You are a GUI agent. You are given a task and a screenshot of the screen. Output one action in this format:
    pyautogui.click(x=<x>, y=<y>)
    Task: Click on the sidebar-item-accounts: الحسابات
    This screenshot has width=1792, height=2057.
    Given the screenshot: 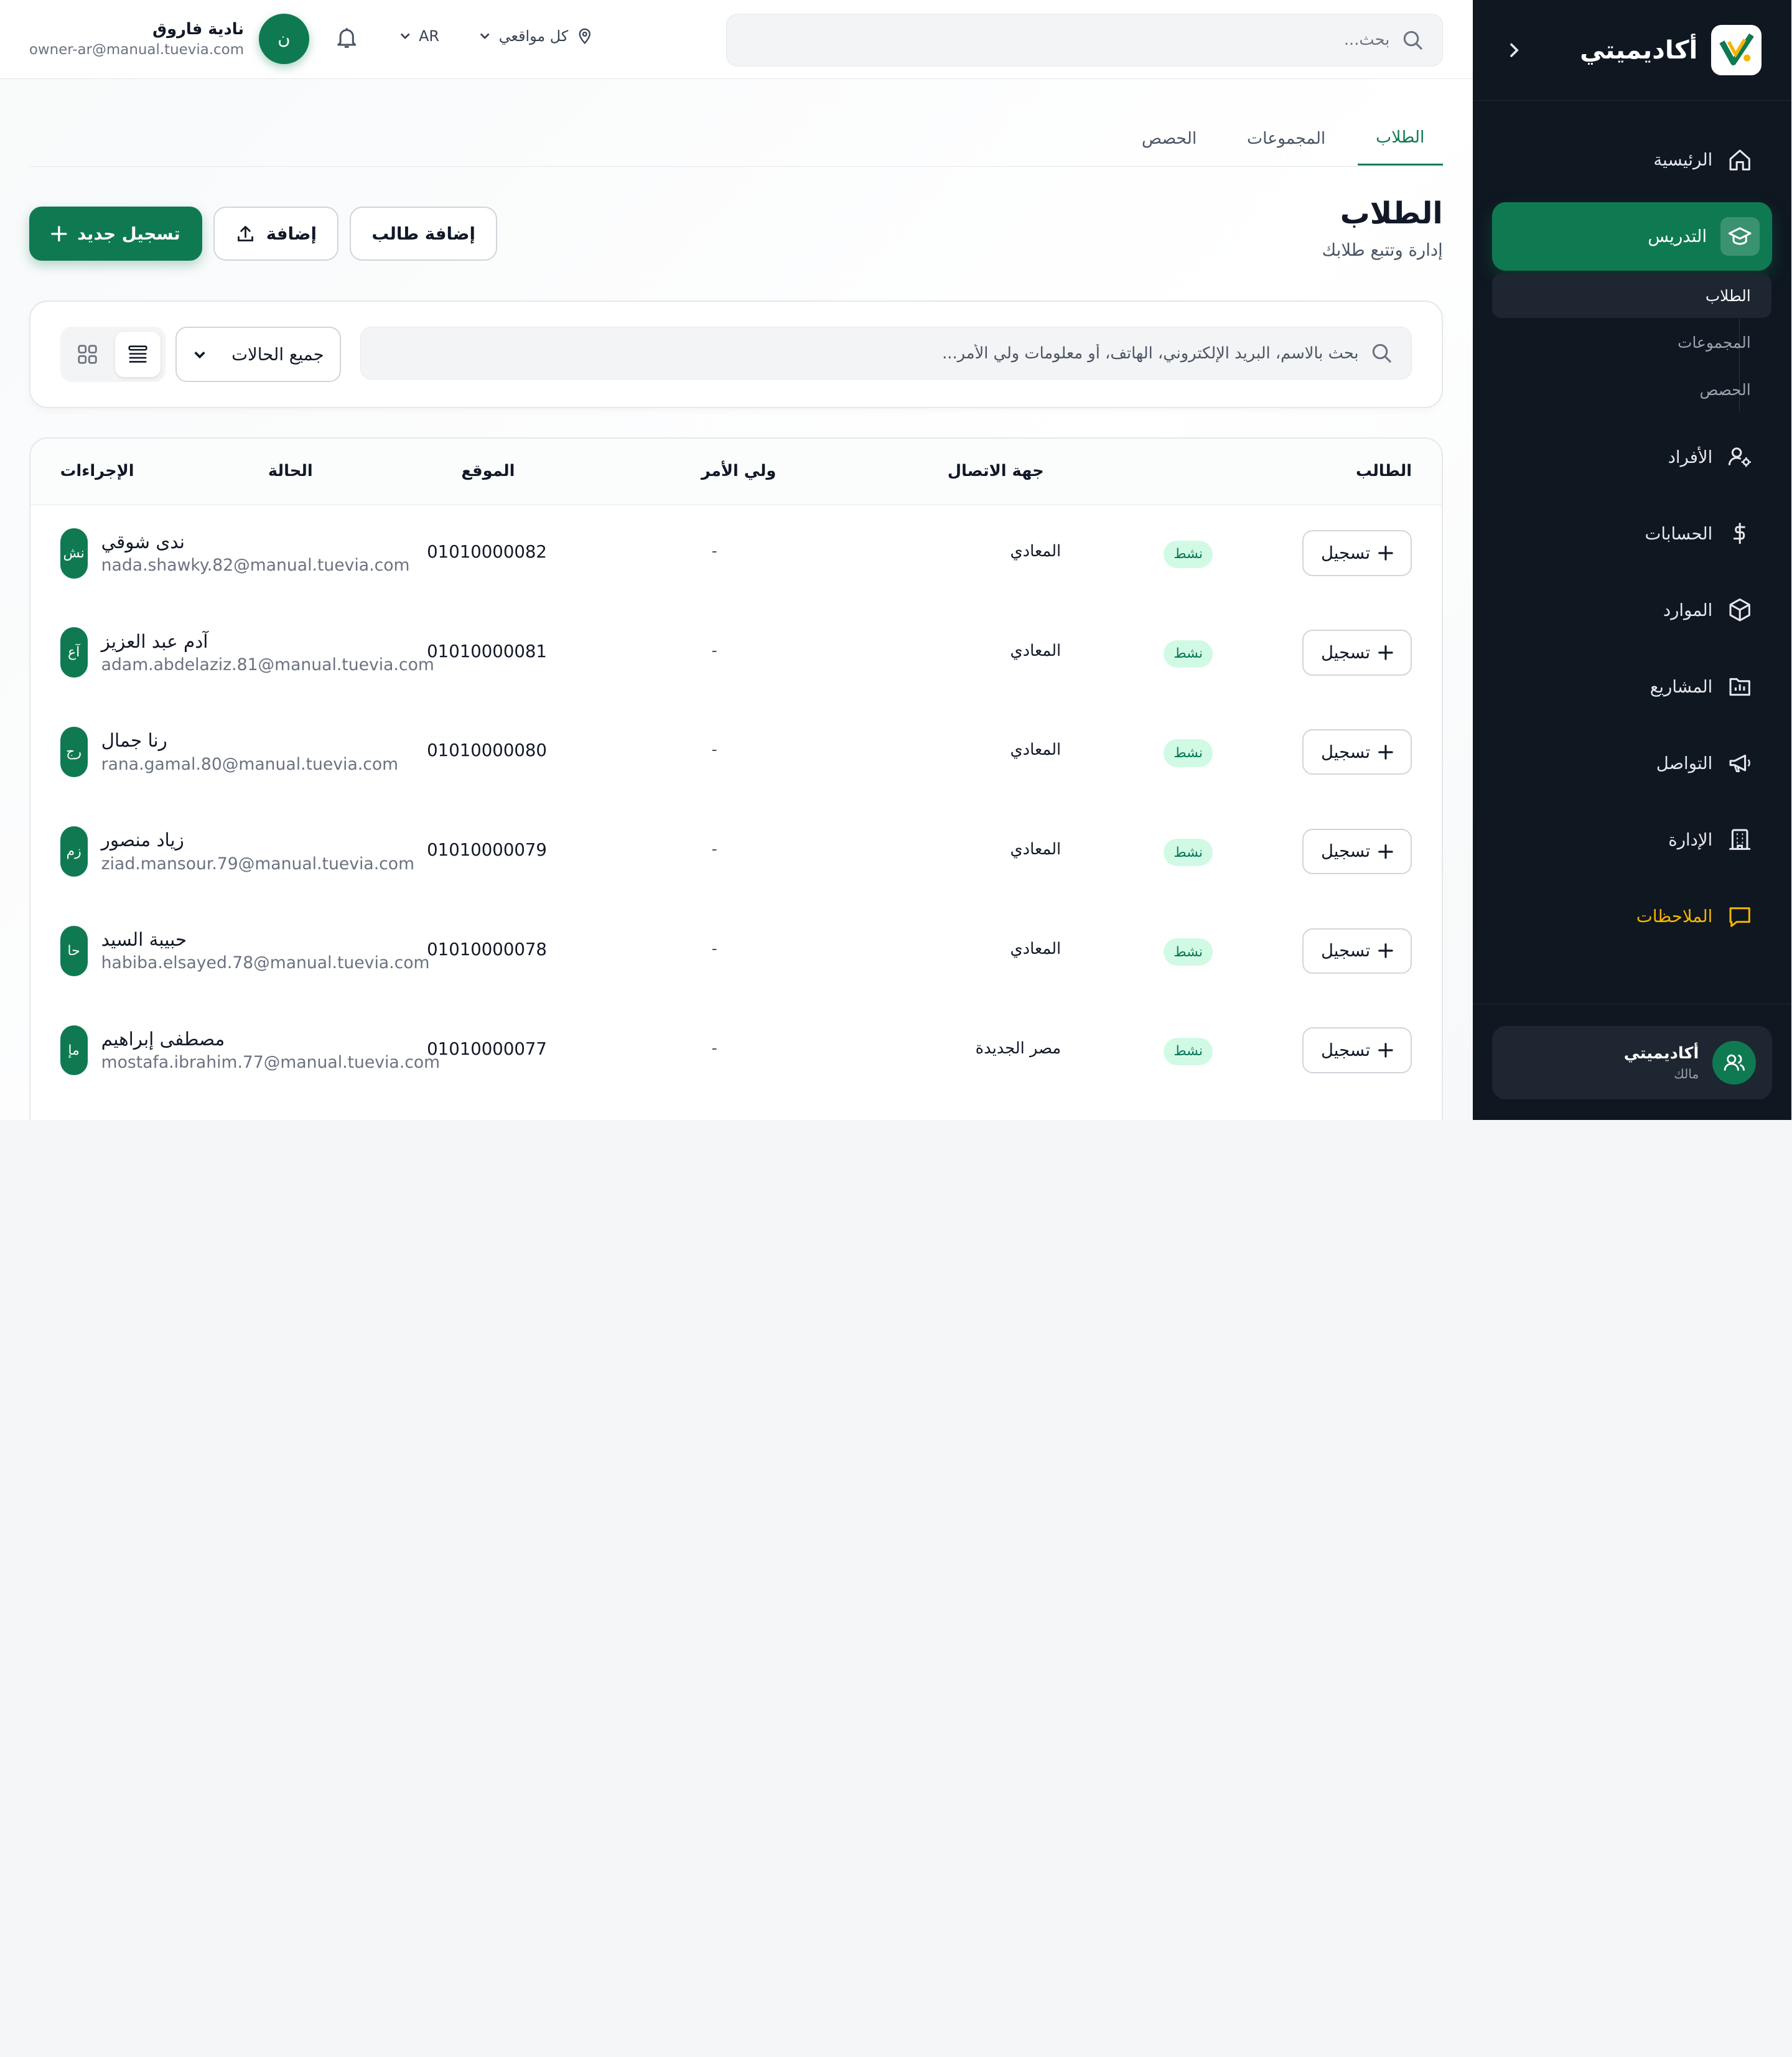 What is the action you would take?
    pyautogui.click(x=1633, y=533)
    